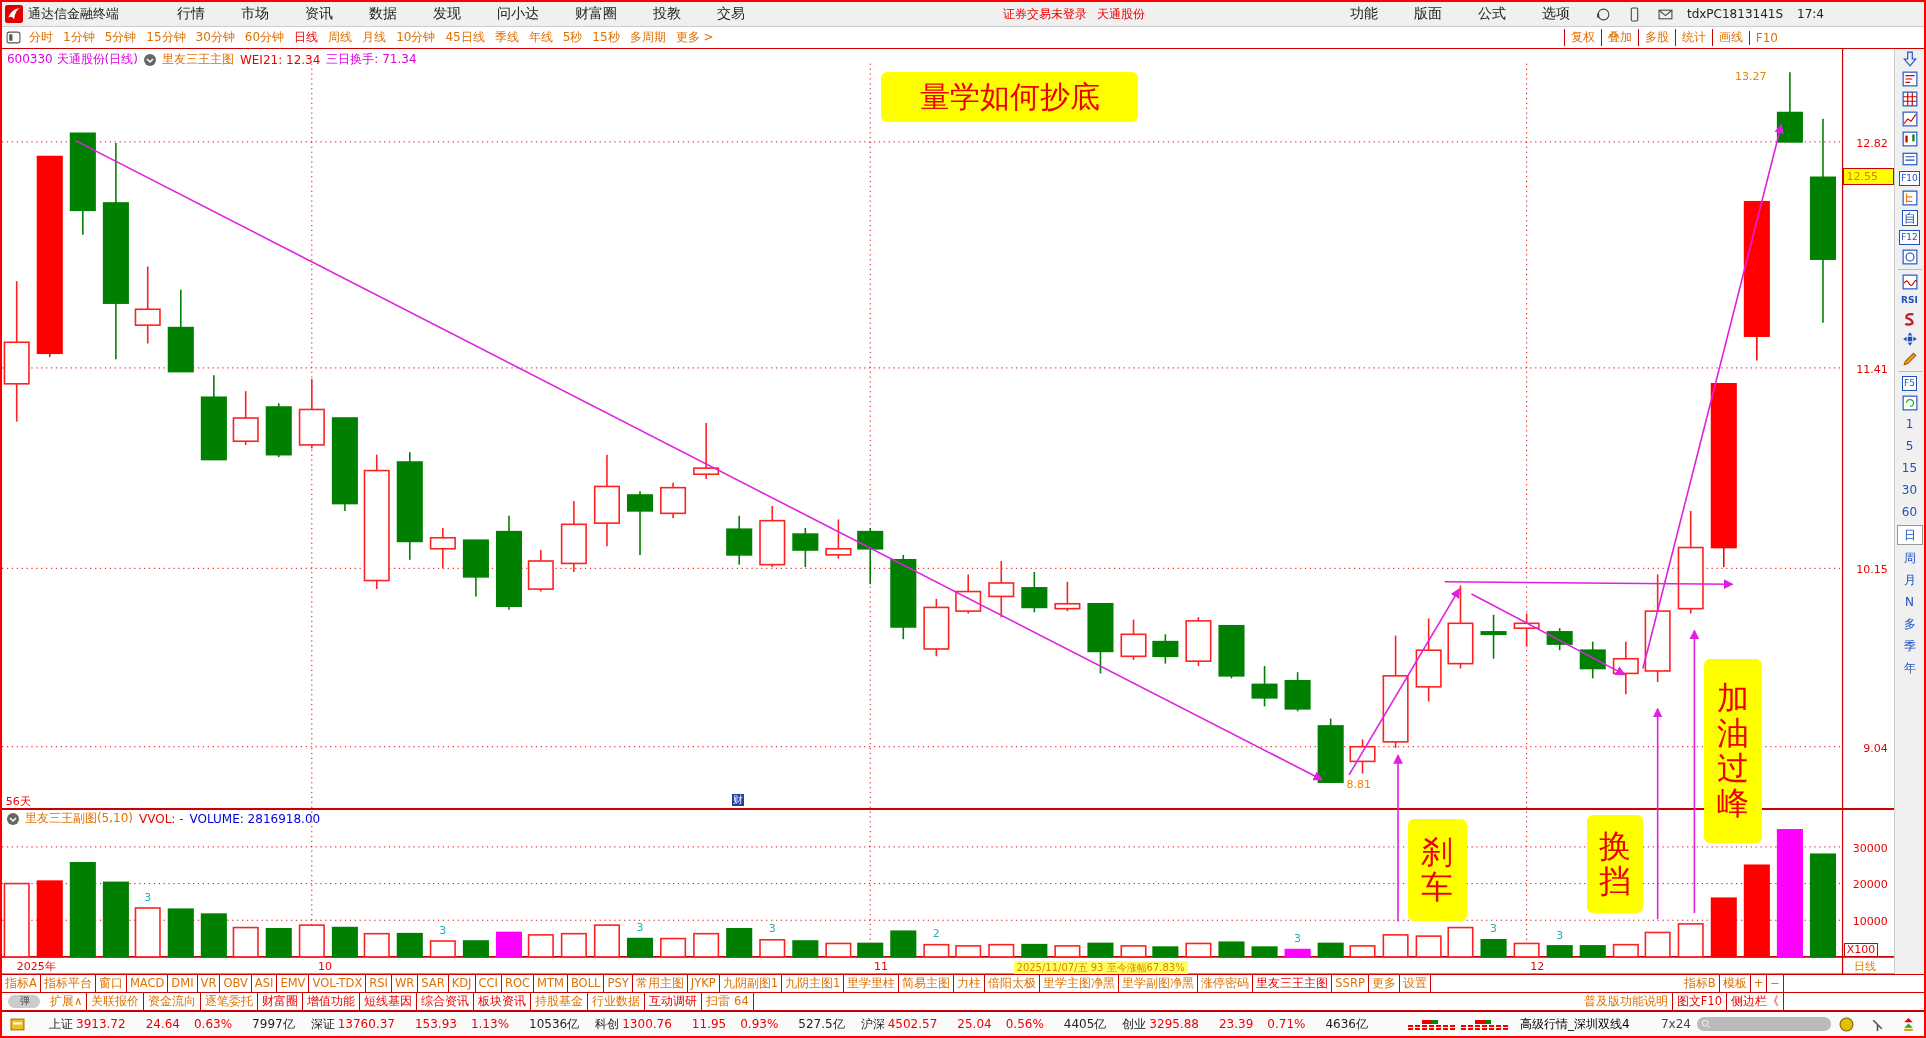 This screenshot has width=1926, height=1038. Describe the element at coordinates (1415, 983) in the screenshot. I see `indicator-tab: 设置` at that location.